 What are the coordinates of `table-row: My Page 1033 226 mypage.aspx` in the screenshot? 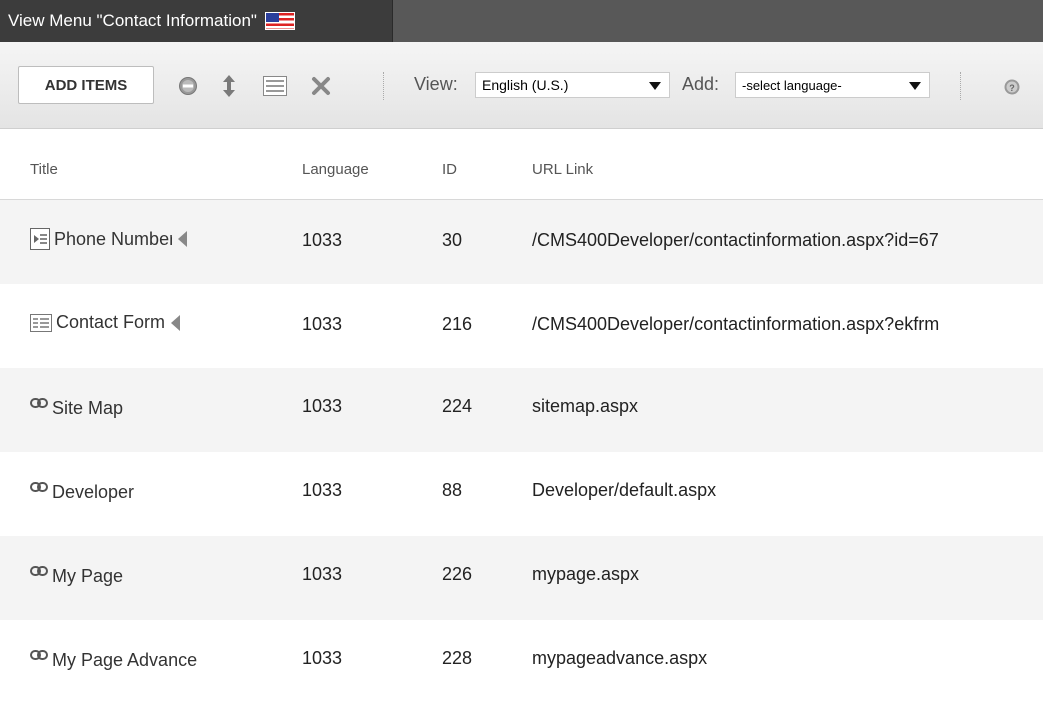 It's located at (521, 578).